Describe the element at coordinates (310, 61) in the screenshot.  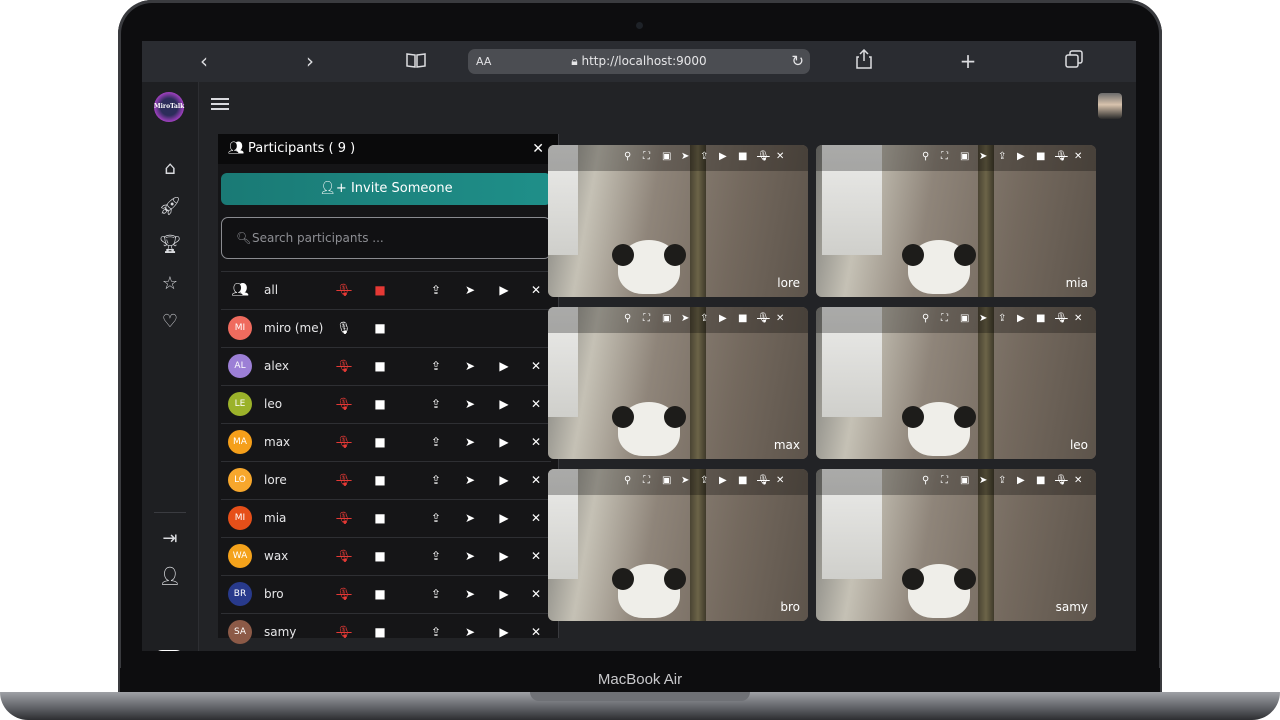
I see `forward-icon: ›` at that location.